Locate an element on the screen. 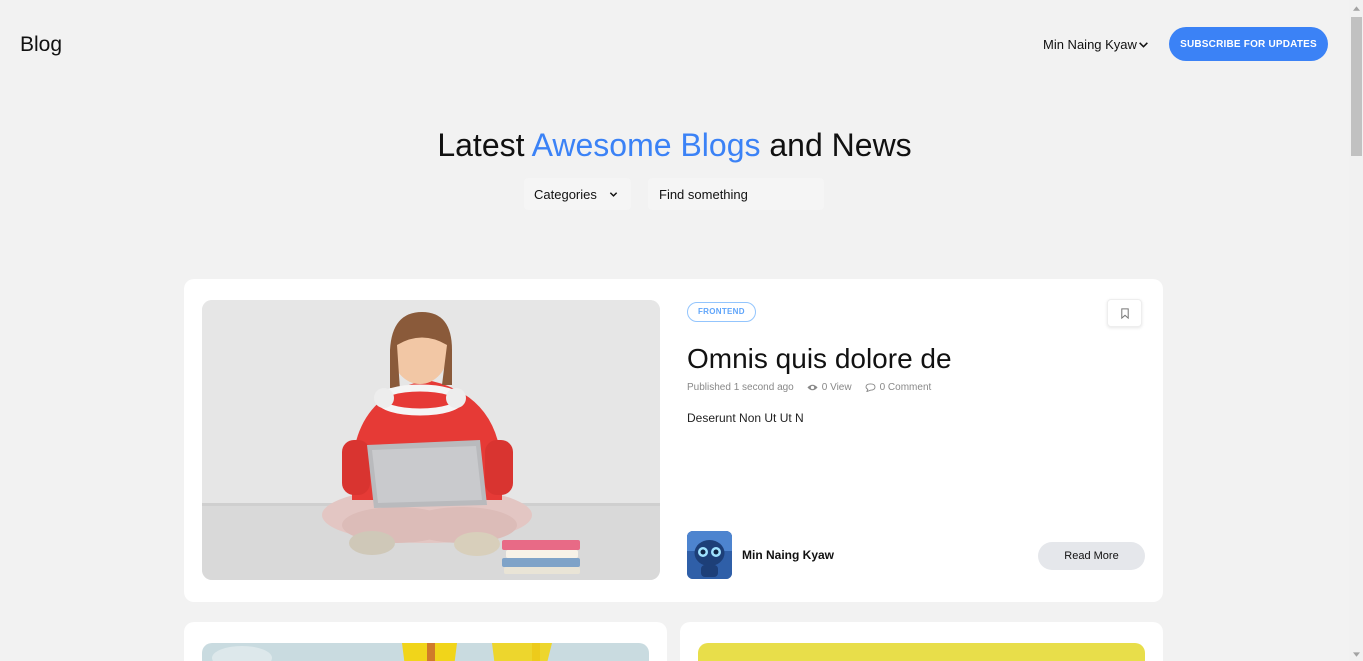 This screenshot has width=1363, height=661. robot-avatar-image is located at coordinates (709, 555).